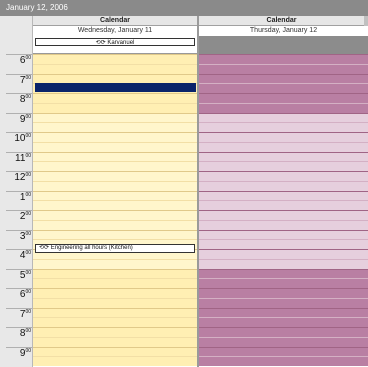 Image resolution: width=368 pixels, height=367 pixels. I want to click on hour-number: 11, so click(20, 158).